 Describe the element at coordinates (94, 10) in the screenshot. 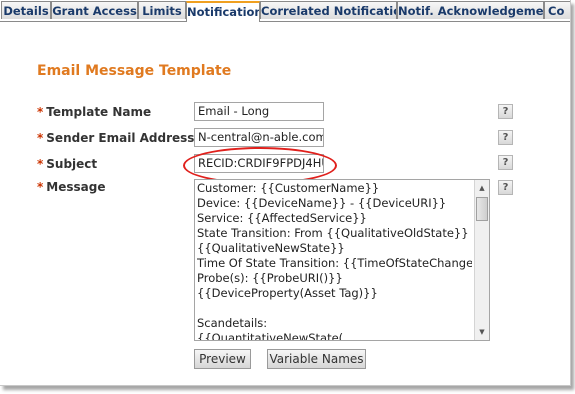

I see `tab-grant-access: Grant Access` at that location.